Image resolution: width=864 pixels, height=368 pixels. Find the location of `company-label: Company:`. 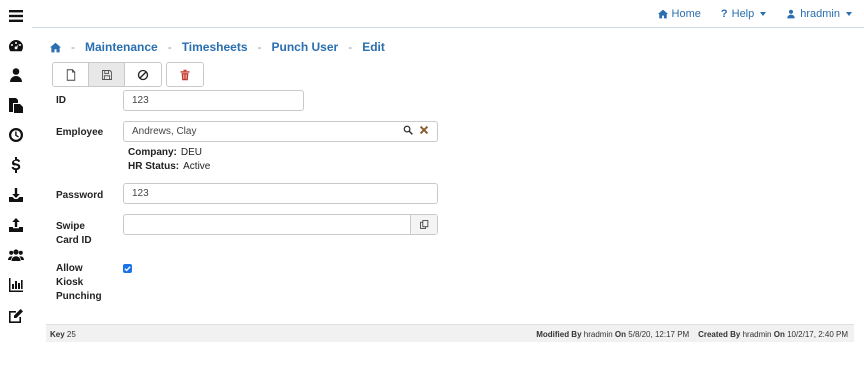

company-label: Company: is located at coordinates (152, 152).